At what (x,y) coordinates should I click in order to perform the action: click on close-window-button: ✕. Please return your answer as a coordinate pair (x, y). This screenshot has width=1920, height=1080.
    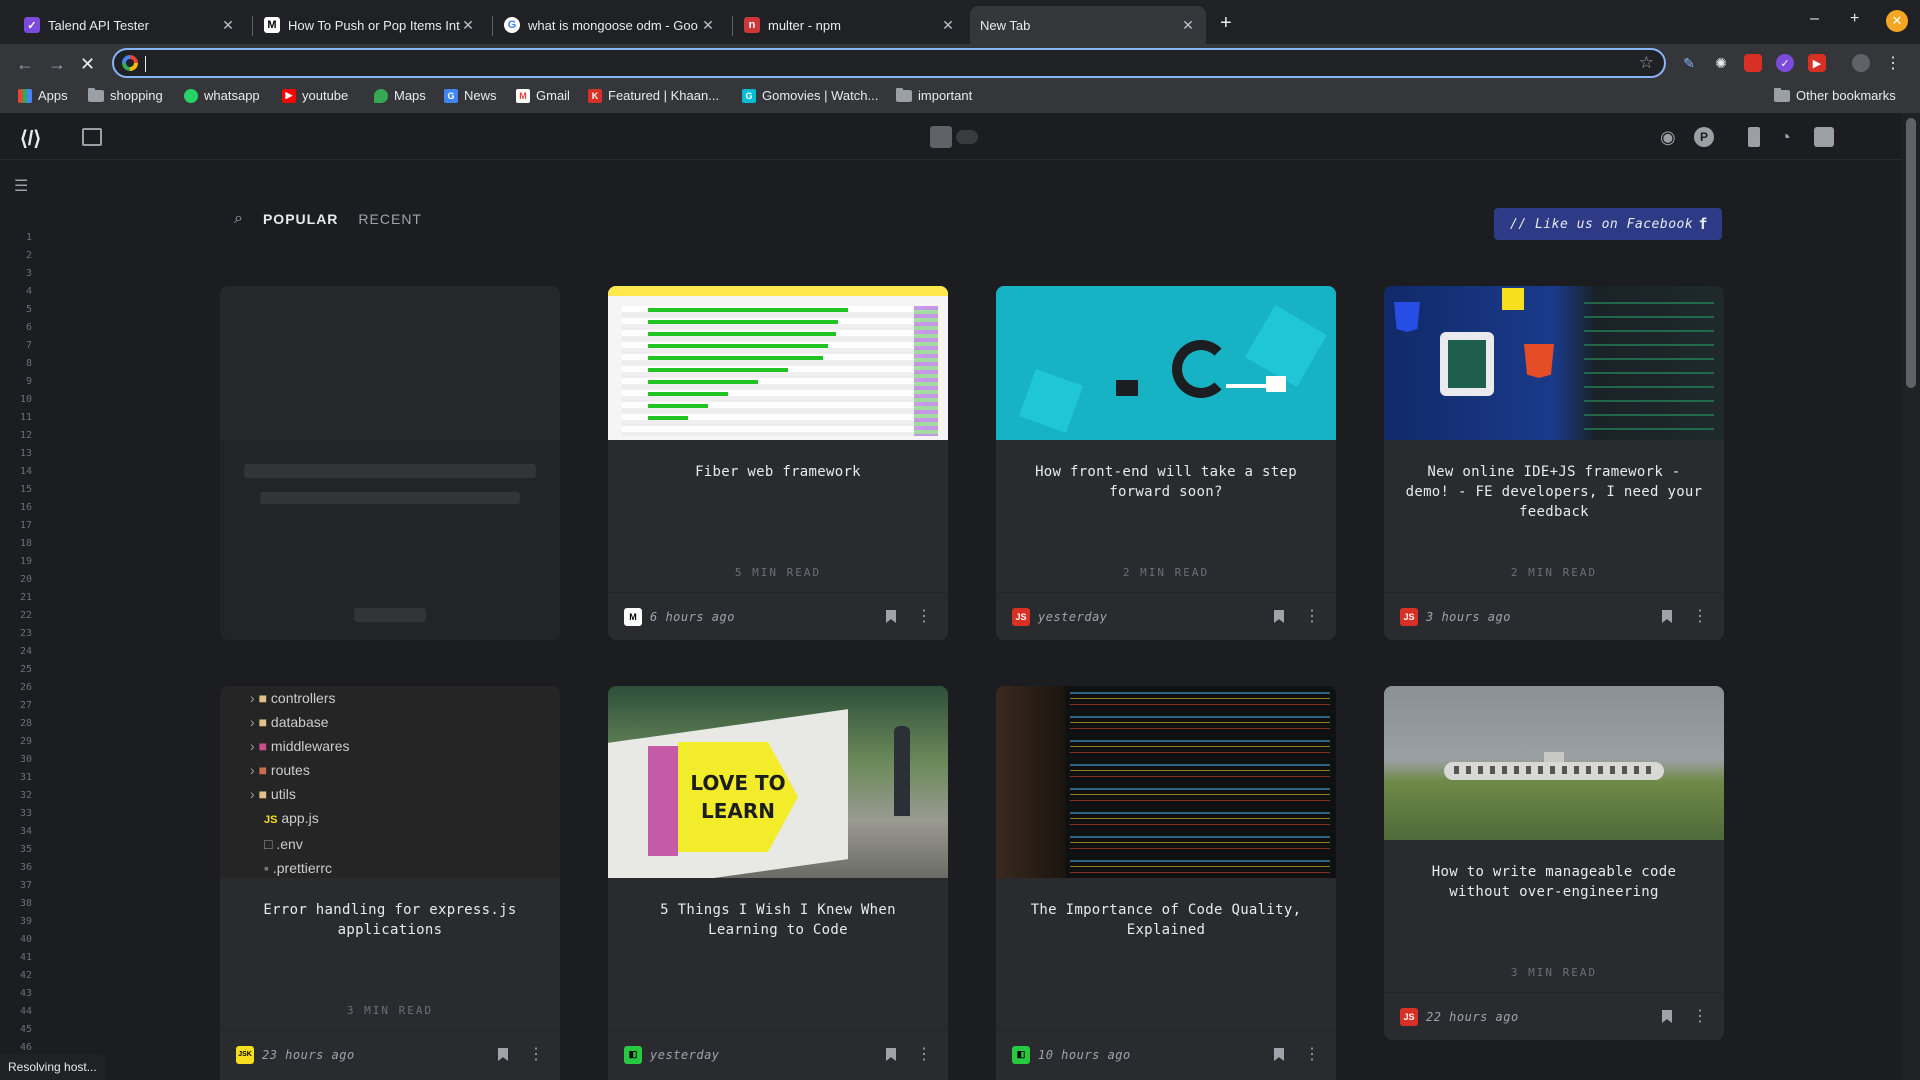
    Looking at the image, I should click on (1897, 21).